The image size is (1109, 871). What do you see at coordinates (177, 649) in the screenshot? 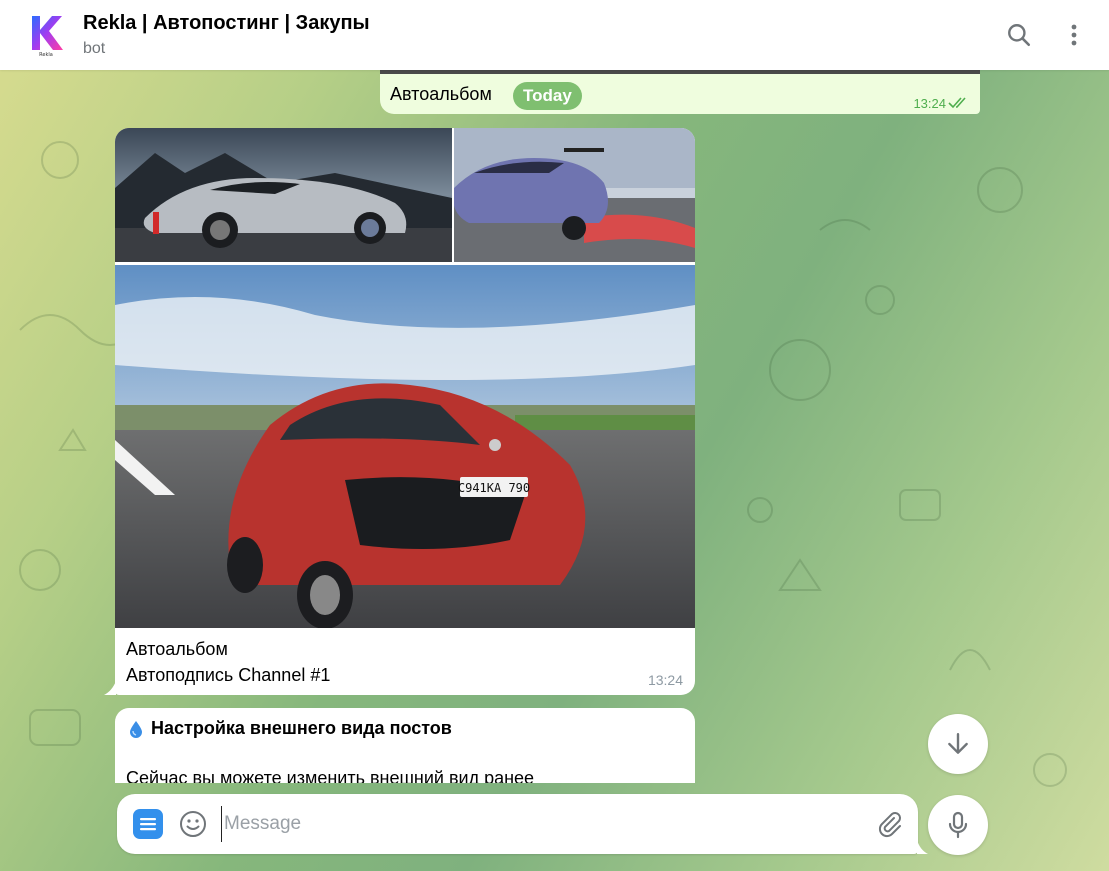
I see `album-caption-line1: Автоальбом` at bounding box center [177, 649].